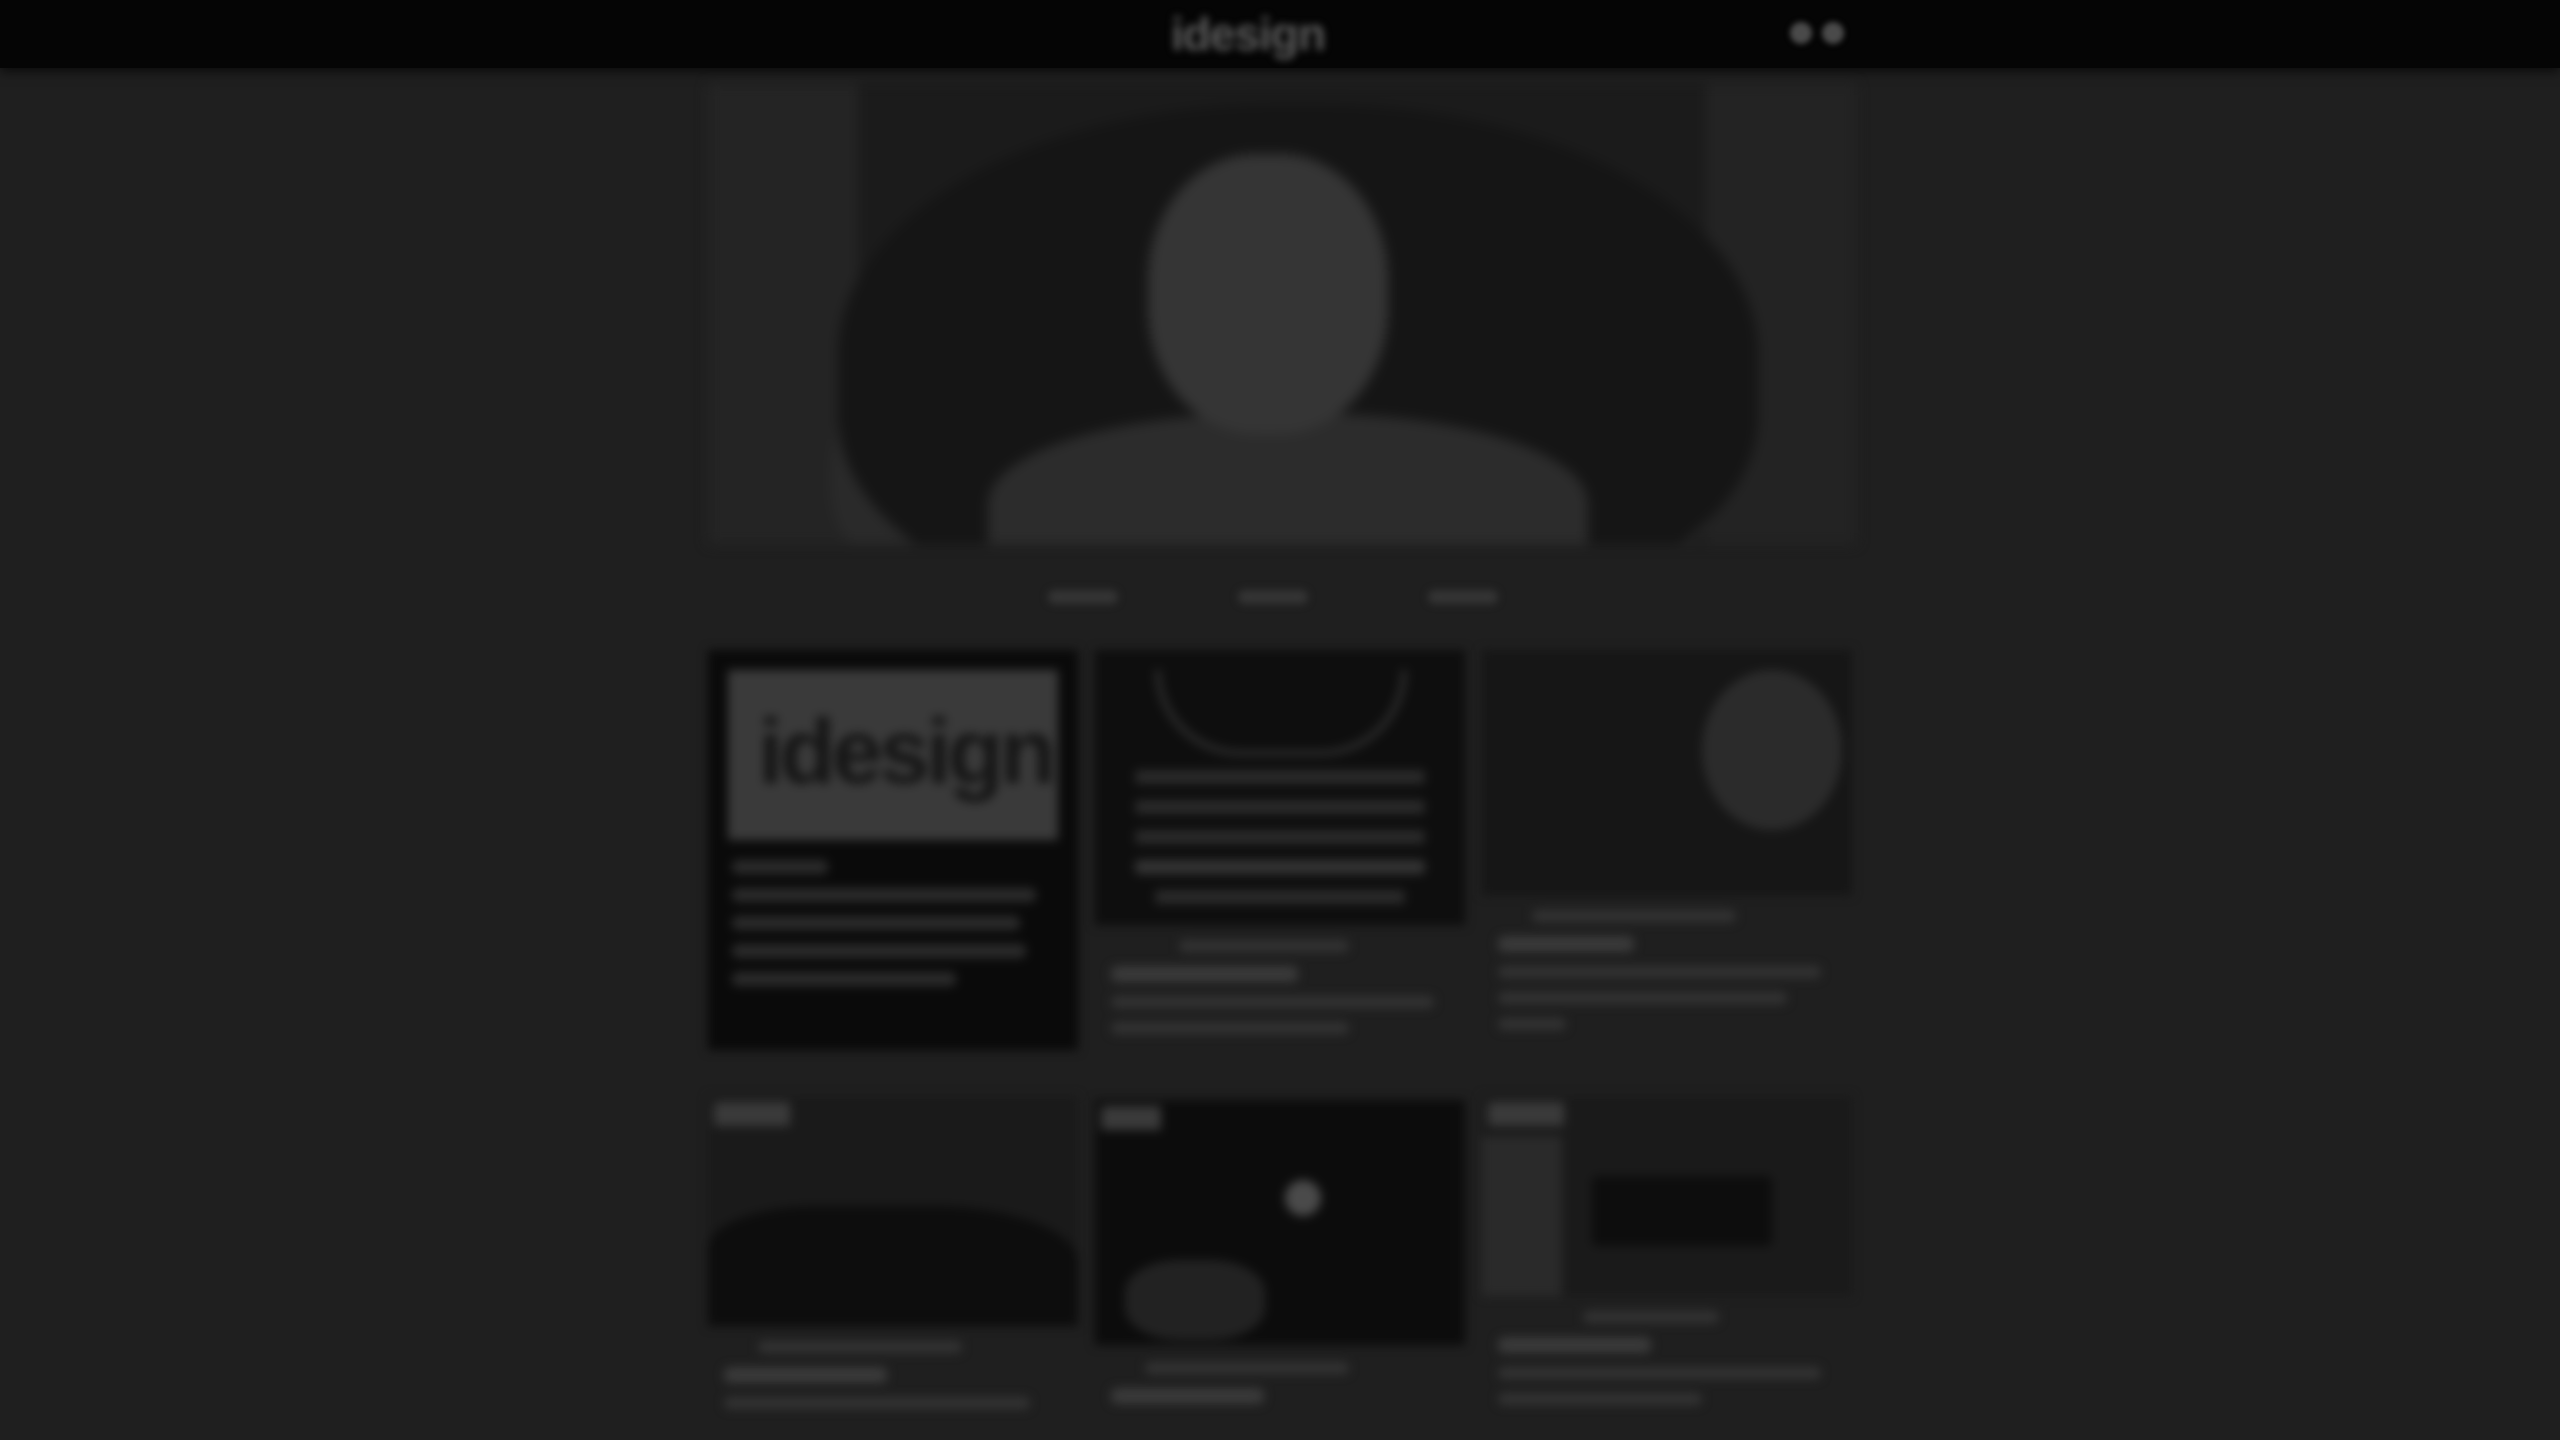 This screenshot has height=1440, width=2560. Describe the element at coordinates (1833, 33) in the screenshot. I see `menu-icon` at that location.